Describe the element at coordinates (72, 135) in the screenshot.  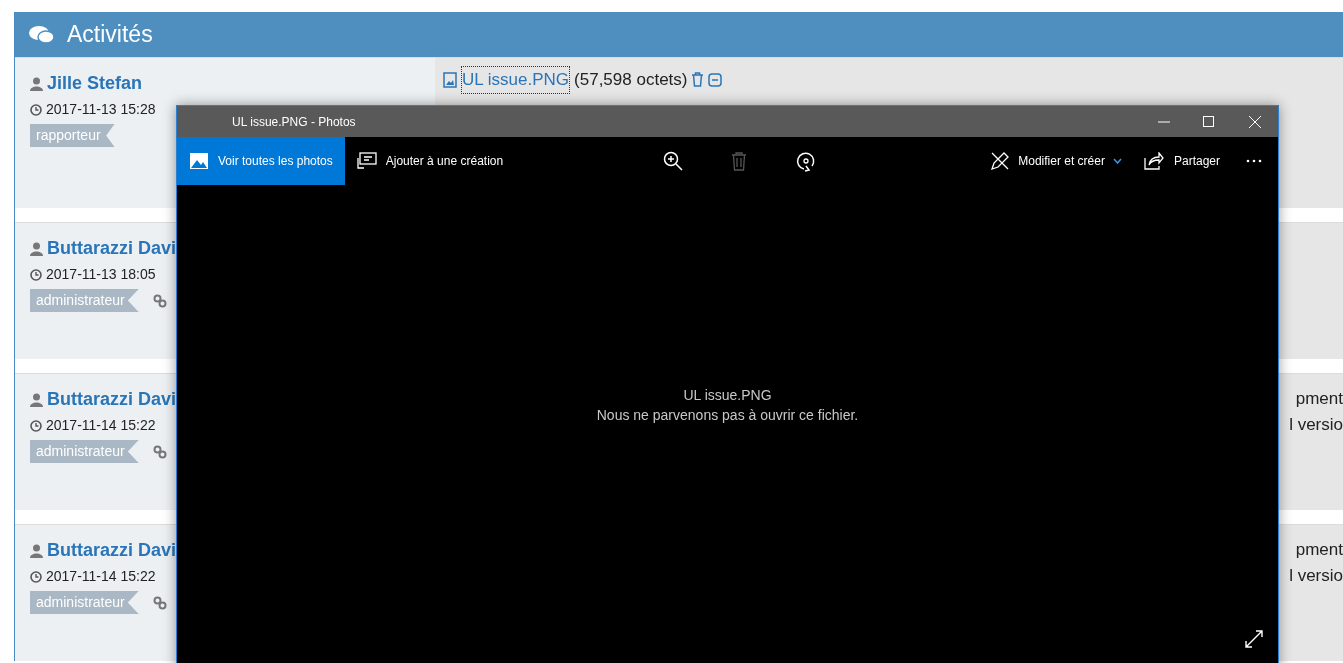
I see `role-tag: rapporteur` at that location.